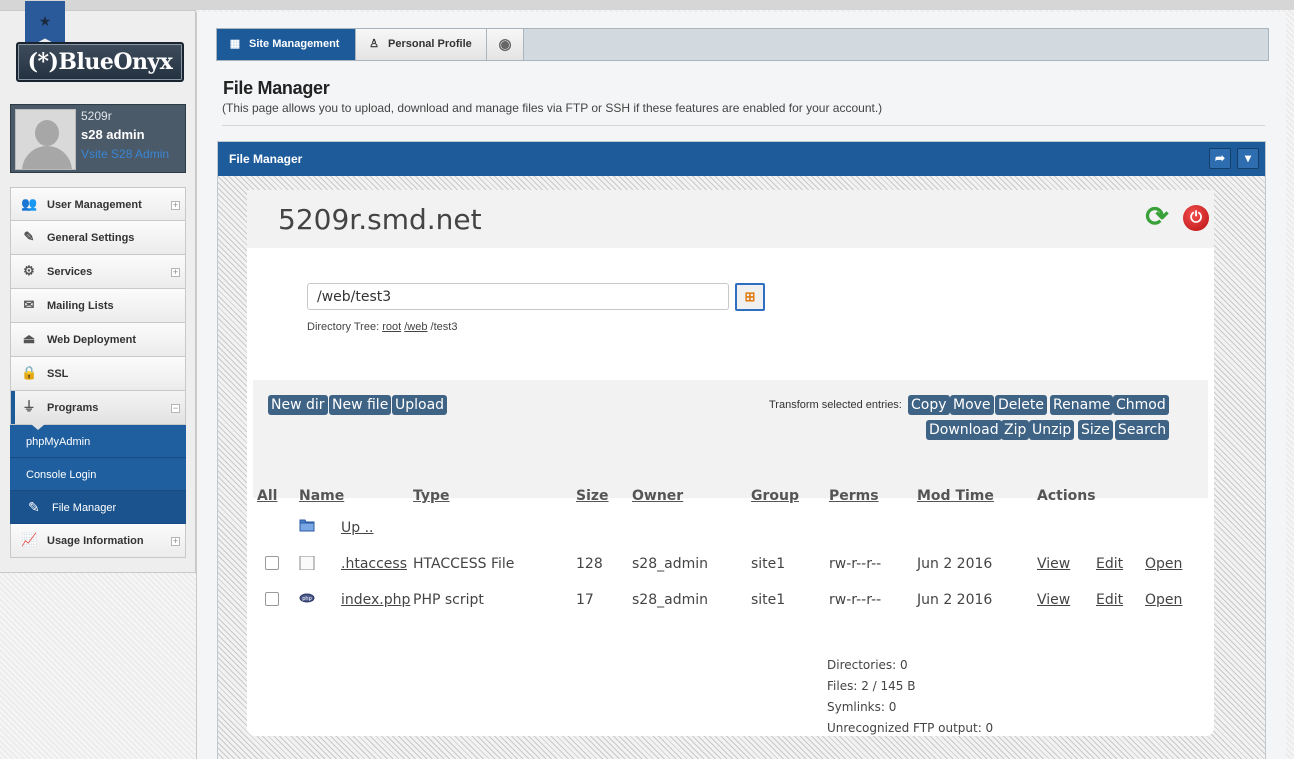 This screenshot has height=759, width=1294. What do you see at coordinates (854, 496) in the screenshot?
I see `column-perms: Perms` at bounding box center [854, 496].